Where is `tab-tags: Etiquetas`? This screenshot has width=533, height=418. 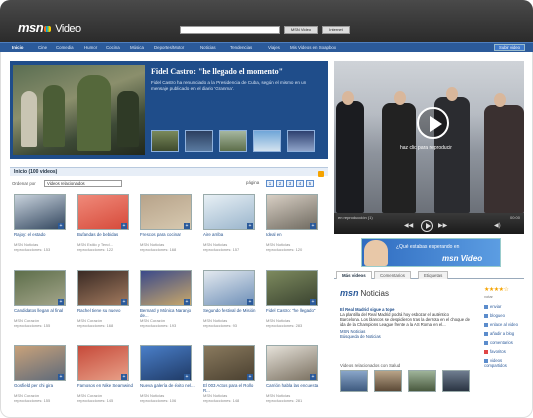 tab-tags: Etiquetas is located at coordinates (433, 275).